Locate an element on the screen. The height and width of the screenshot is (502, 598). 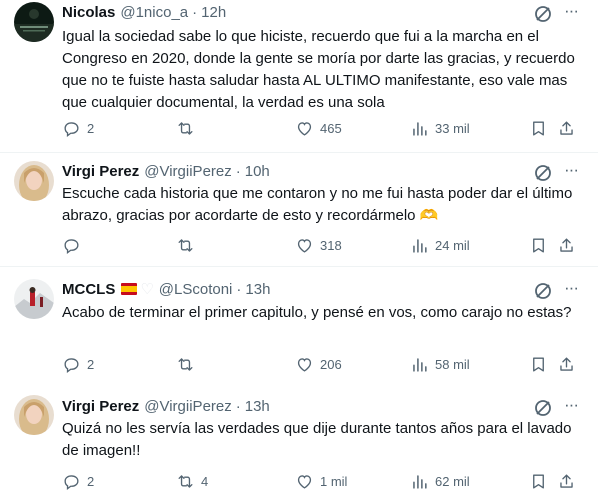
timestamp: 12h is located at coordinates (213, 12).